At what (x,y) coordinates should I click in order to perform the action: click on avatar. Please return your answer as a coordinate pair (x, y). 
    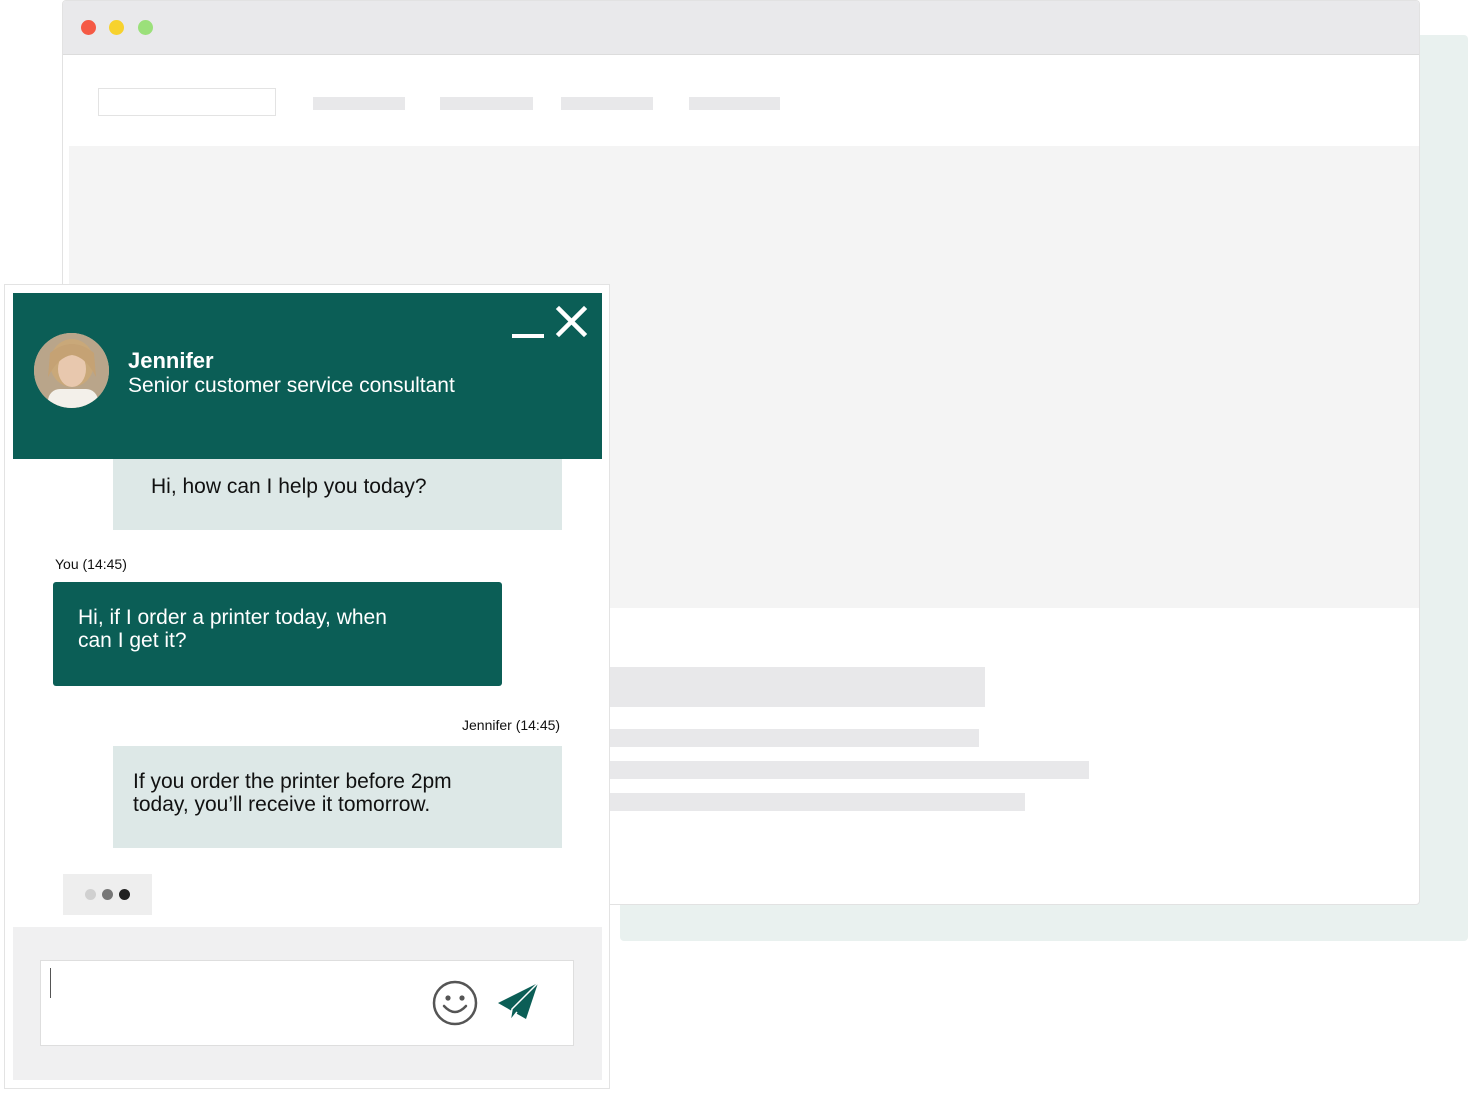
    Looking at the image, I should click on (71, 370).